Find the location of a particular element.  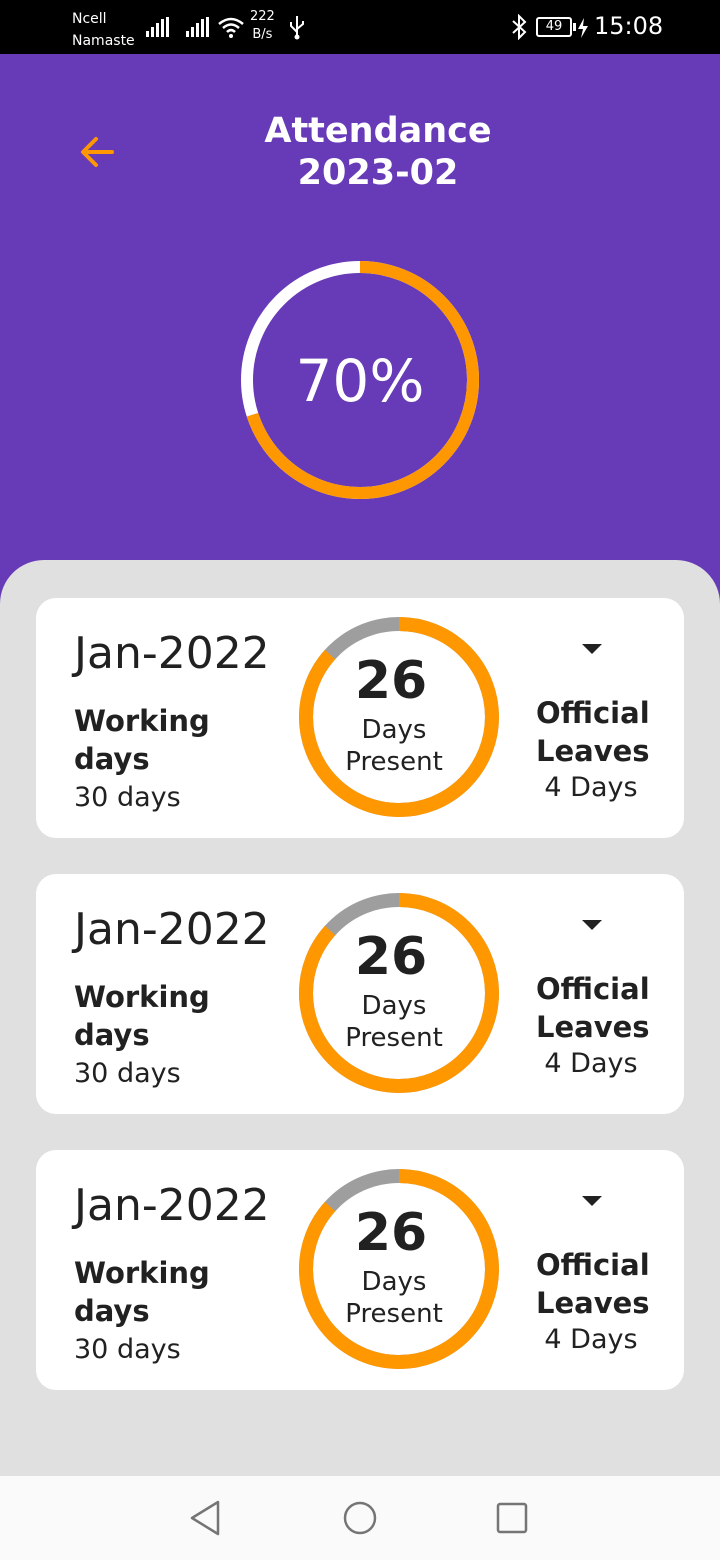

network-speed-value: 222 is located at coordinates (262, 16).